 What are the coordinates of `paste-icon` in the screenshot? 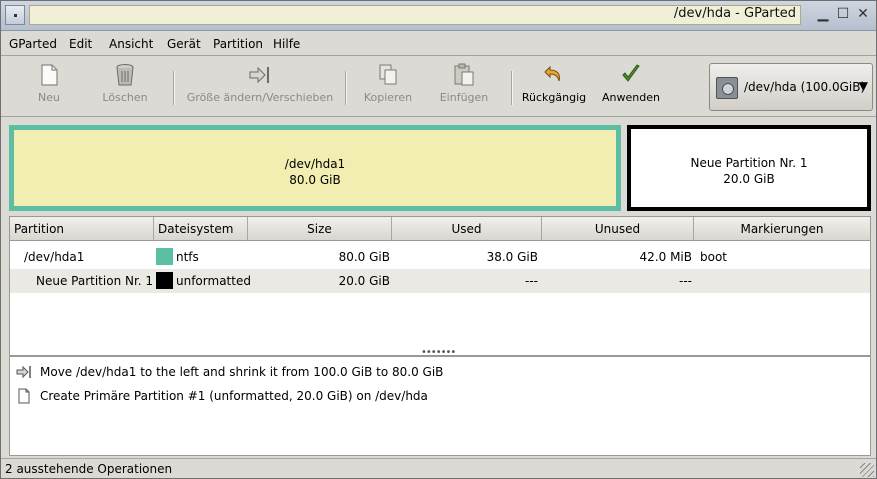 It's located at (464, 74).